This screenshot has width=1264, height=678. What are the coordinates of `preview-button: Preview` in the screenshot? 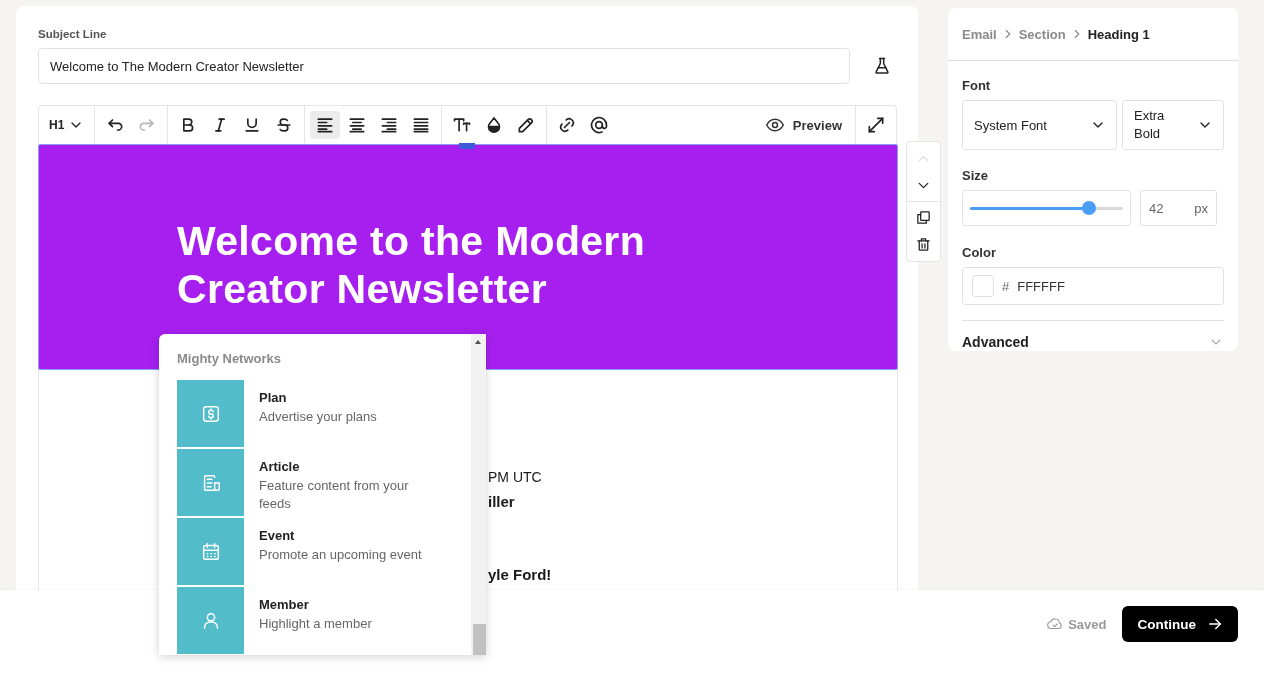 It's located at (803, 125).